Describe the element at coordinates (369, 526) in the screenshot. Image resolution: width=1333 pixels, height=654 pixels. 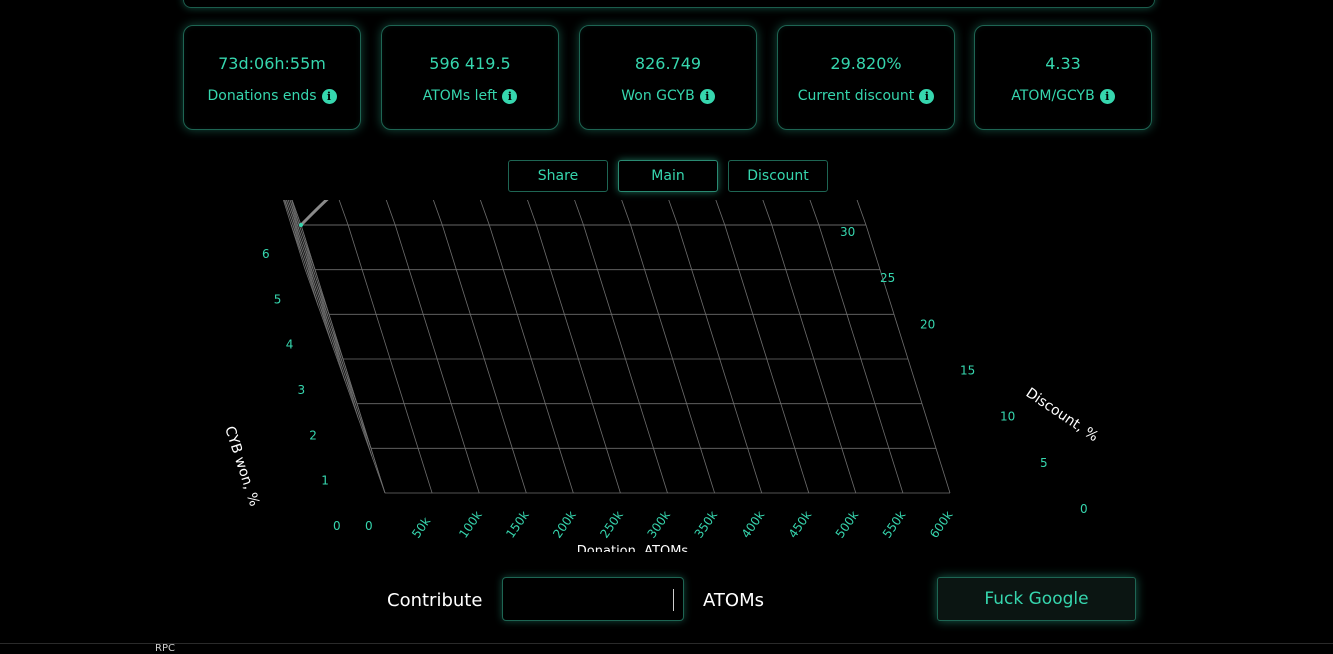
I see `x-tick-label: 0` at that location.